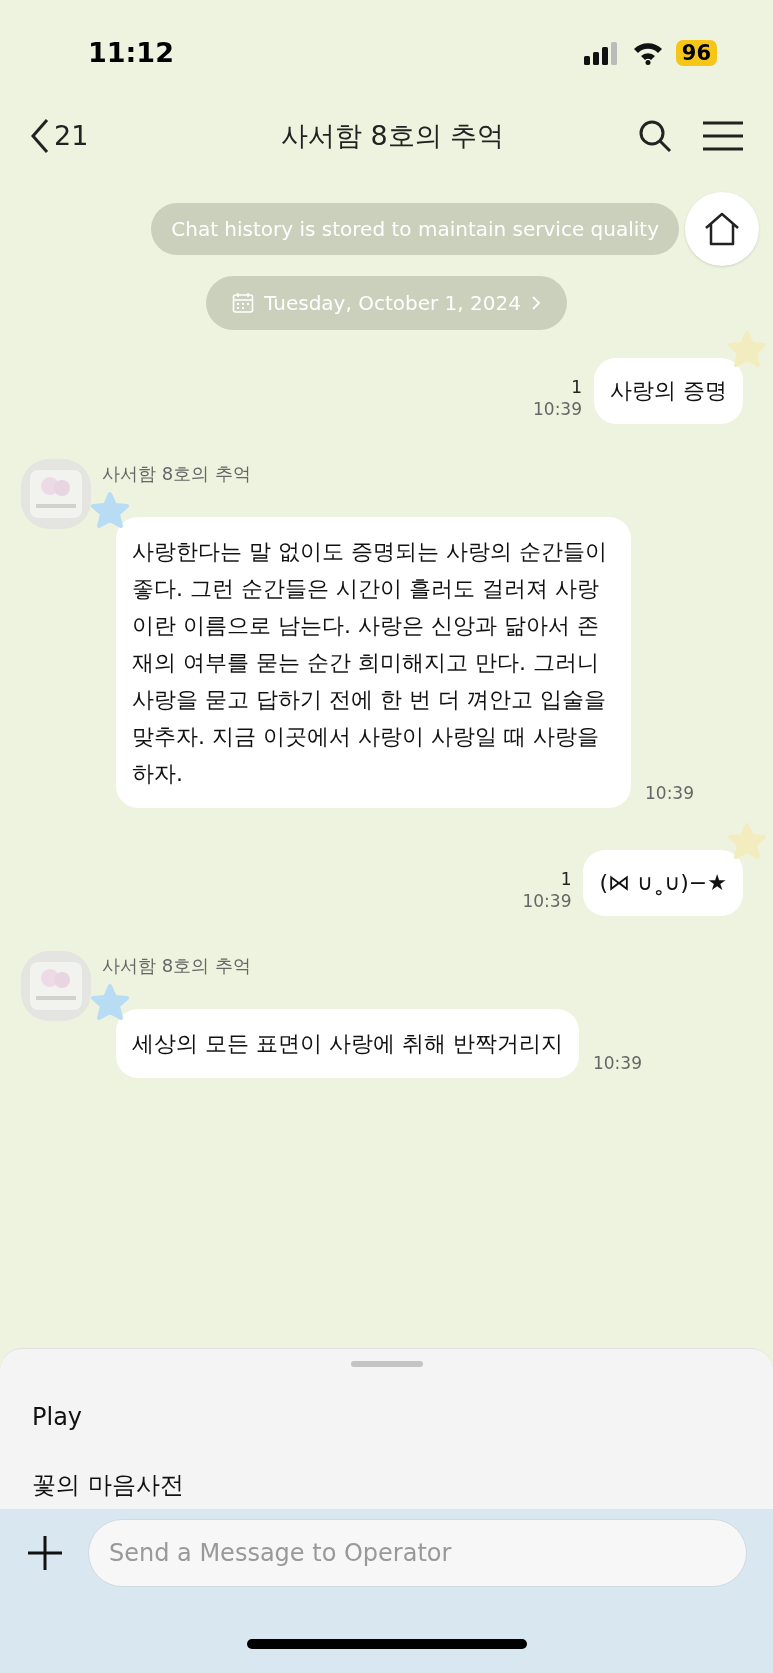 This screenshot has height=1673, width=773. Describe the element at coordinates (663, 883) in the screenshot. I see `message-bubble: (⋈ ∪˳∪)−★` at that location.